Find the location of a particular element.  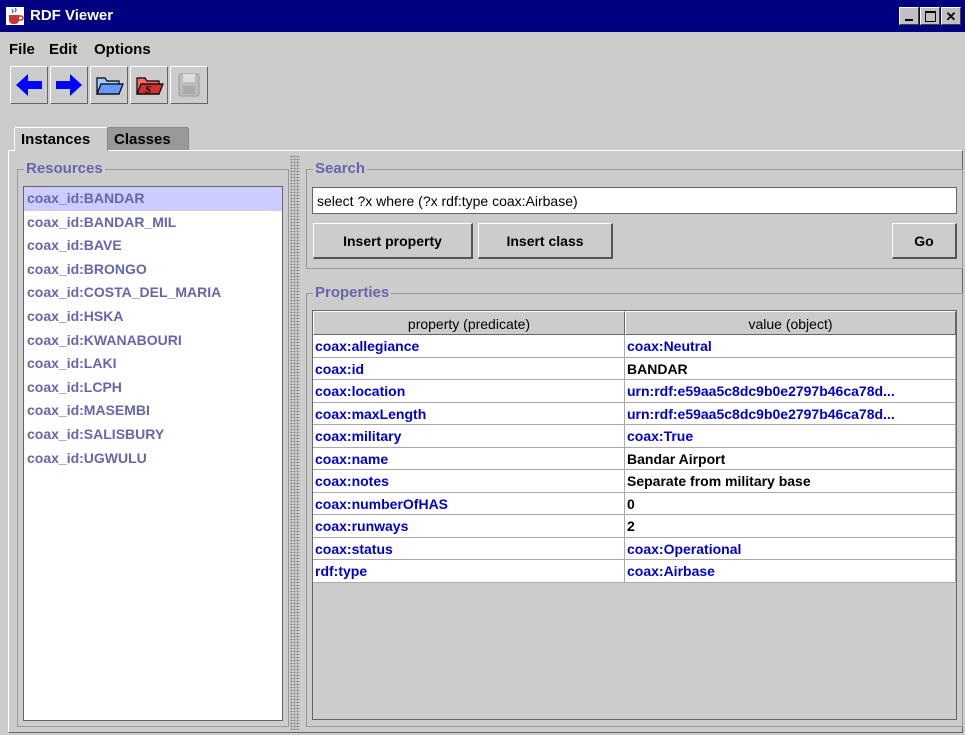

save-button is located at coordinates (189, 85).